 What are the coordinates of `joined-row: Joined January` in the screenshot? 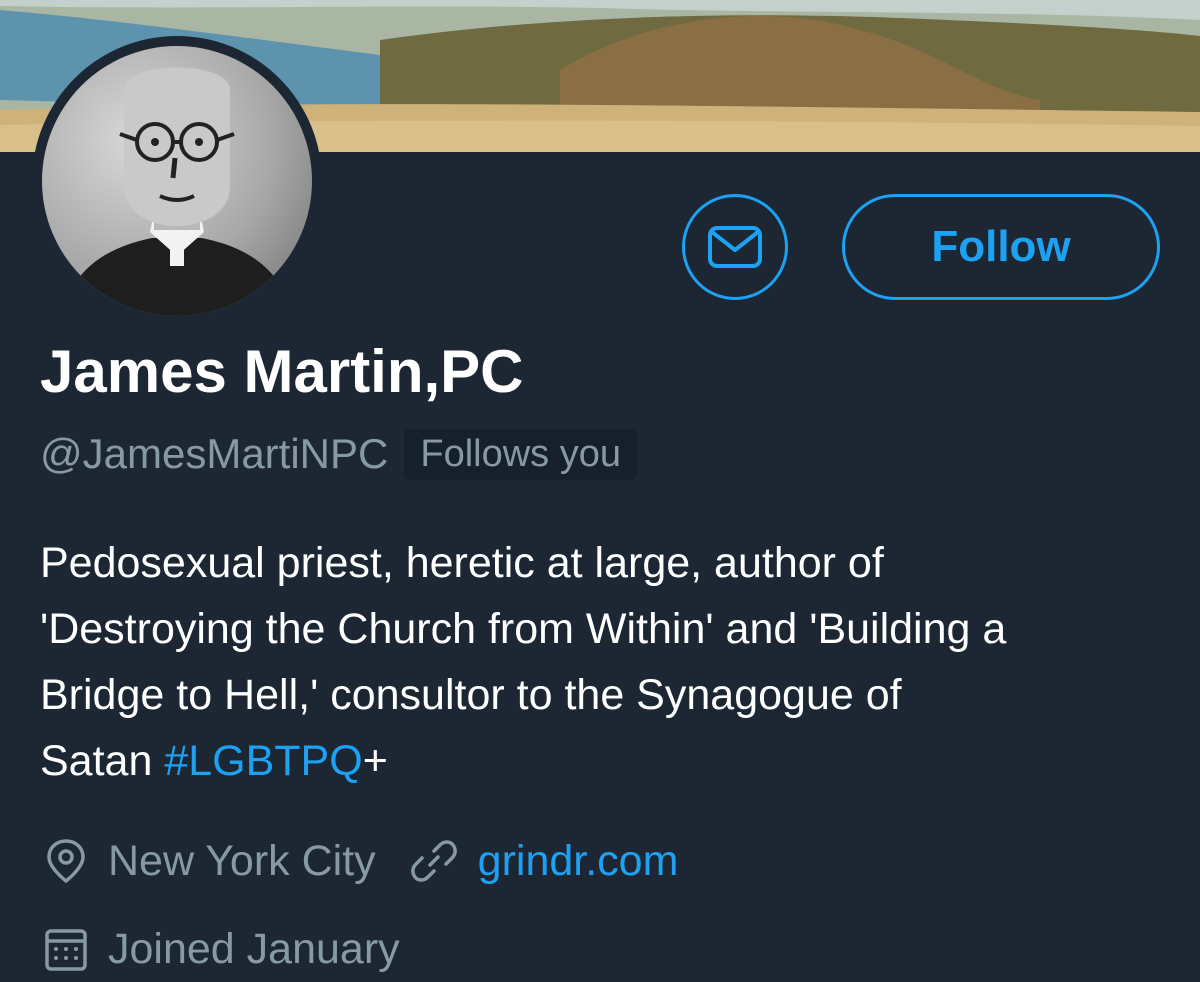 It's located at (222, 949).